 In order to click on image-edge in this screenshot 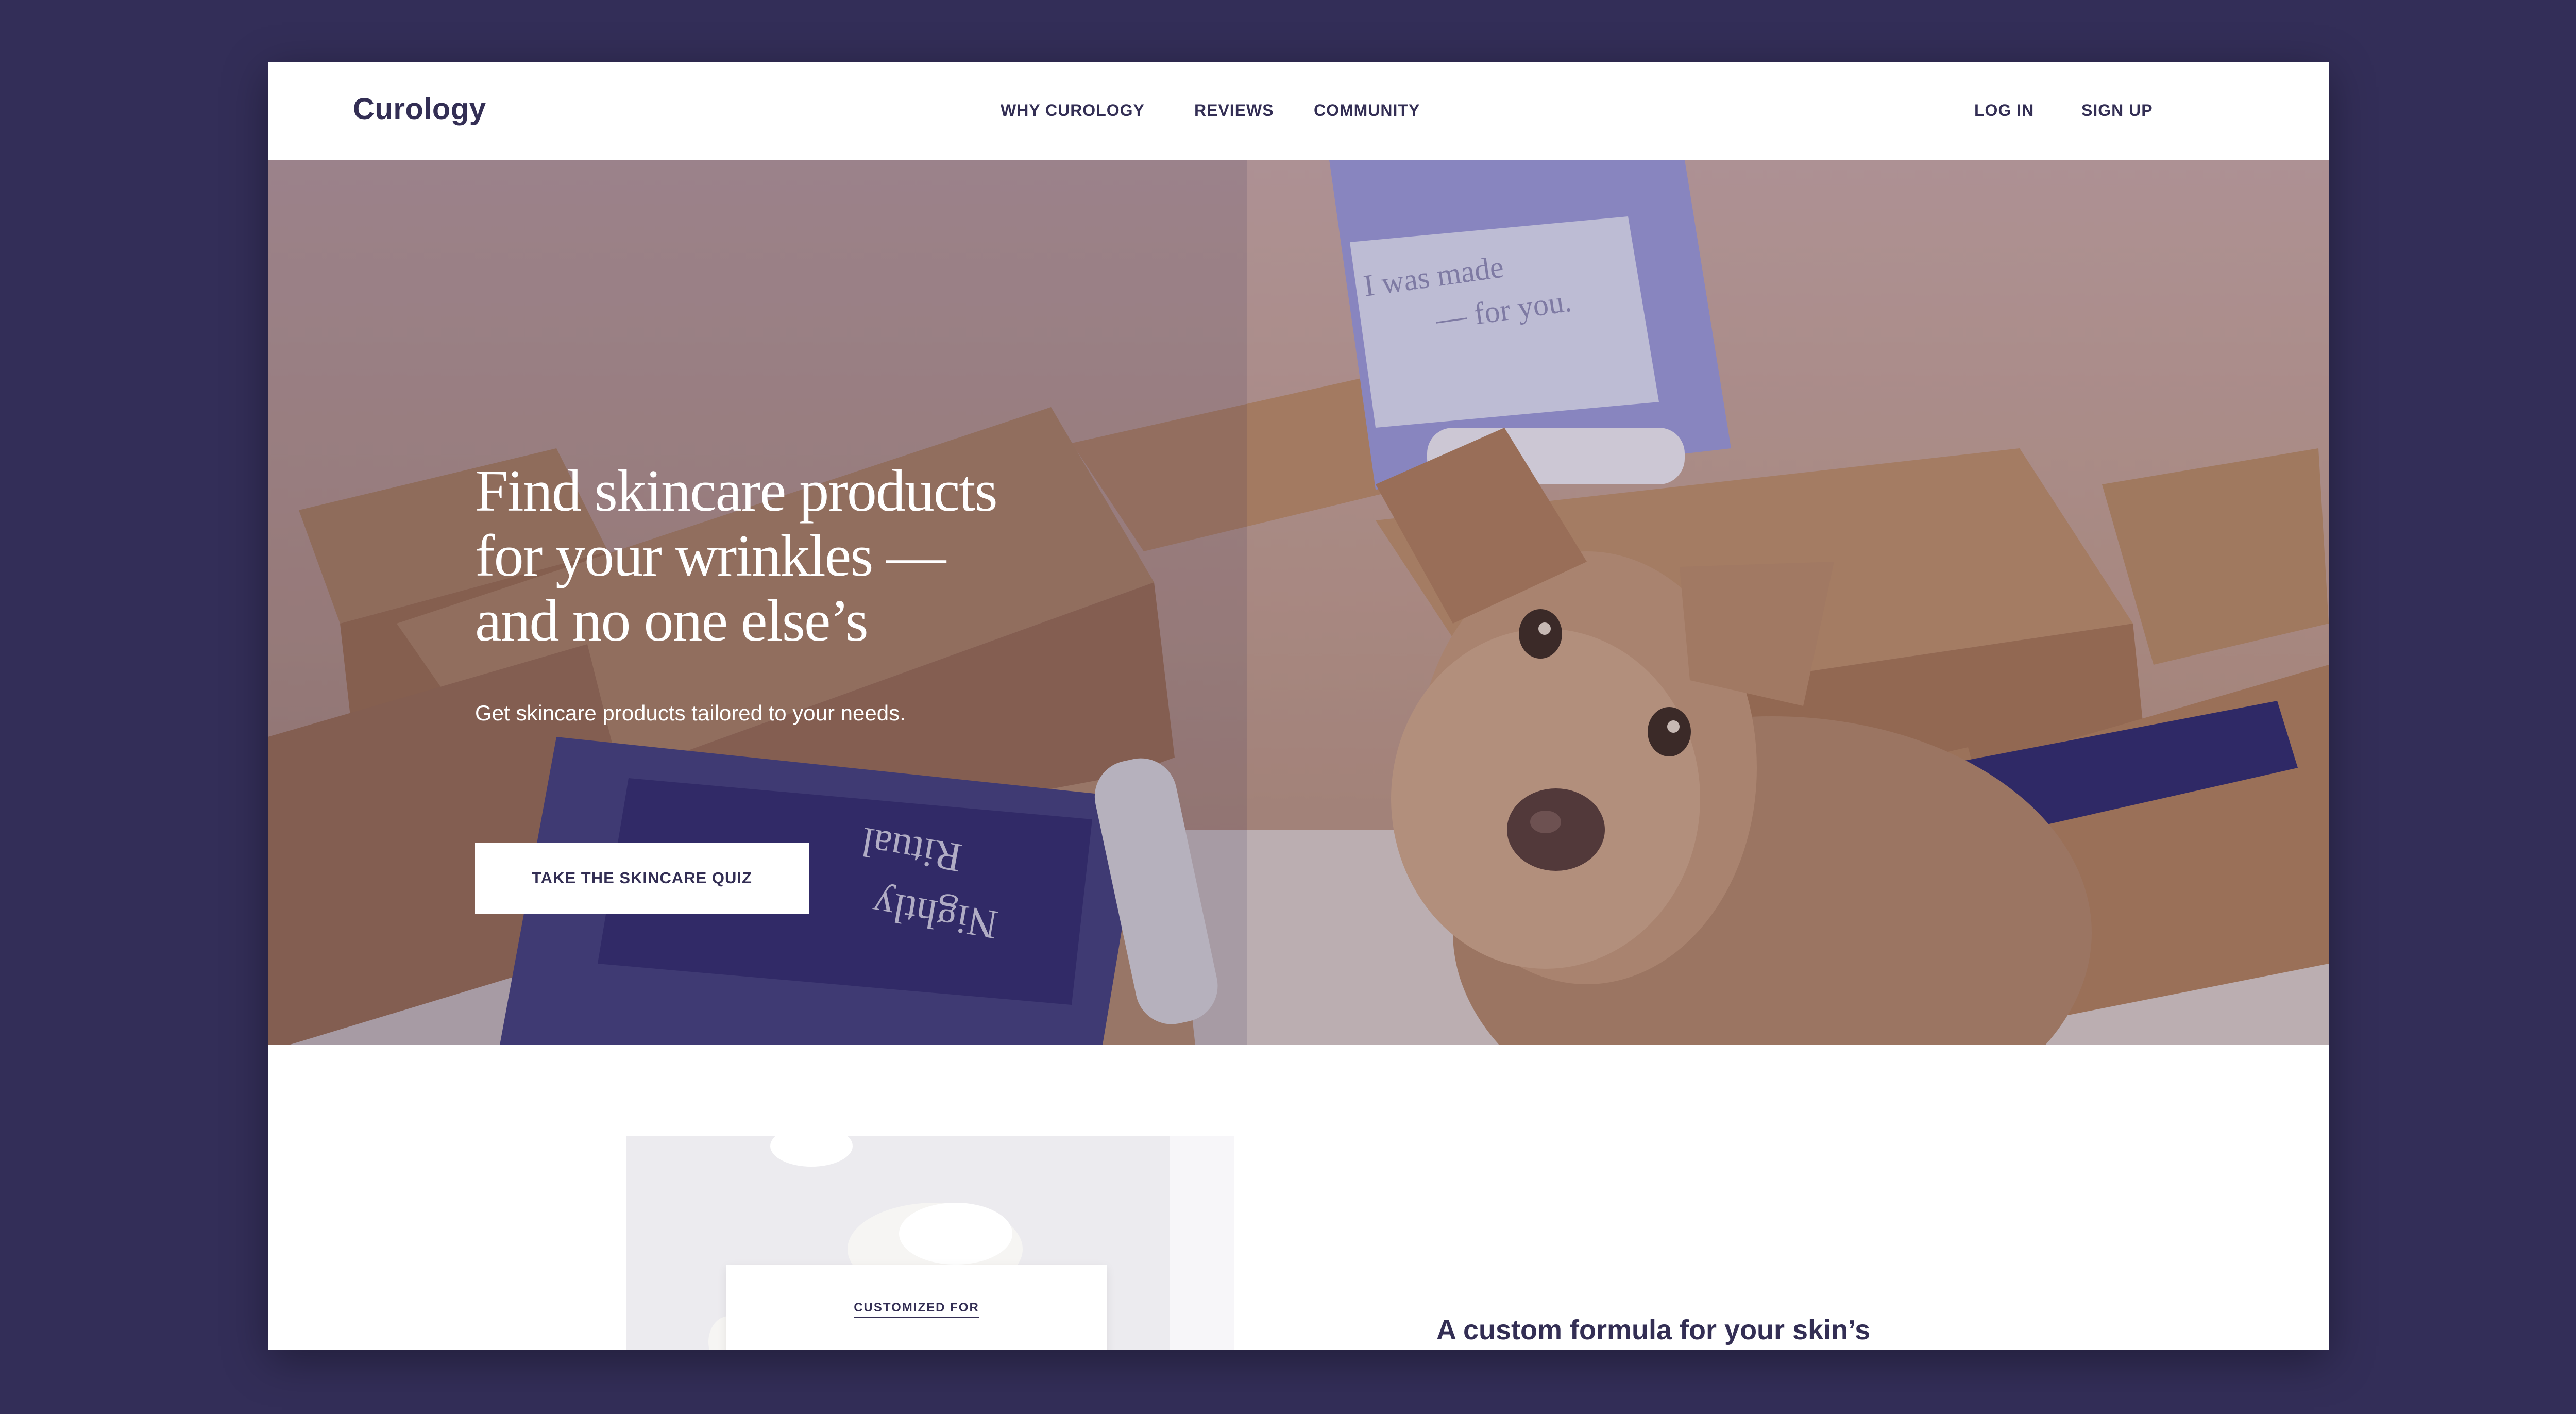, I will do `click(1202, 1243)`.